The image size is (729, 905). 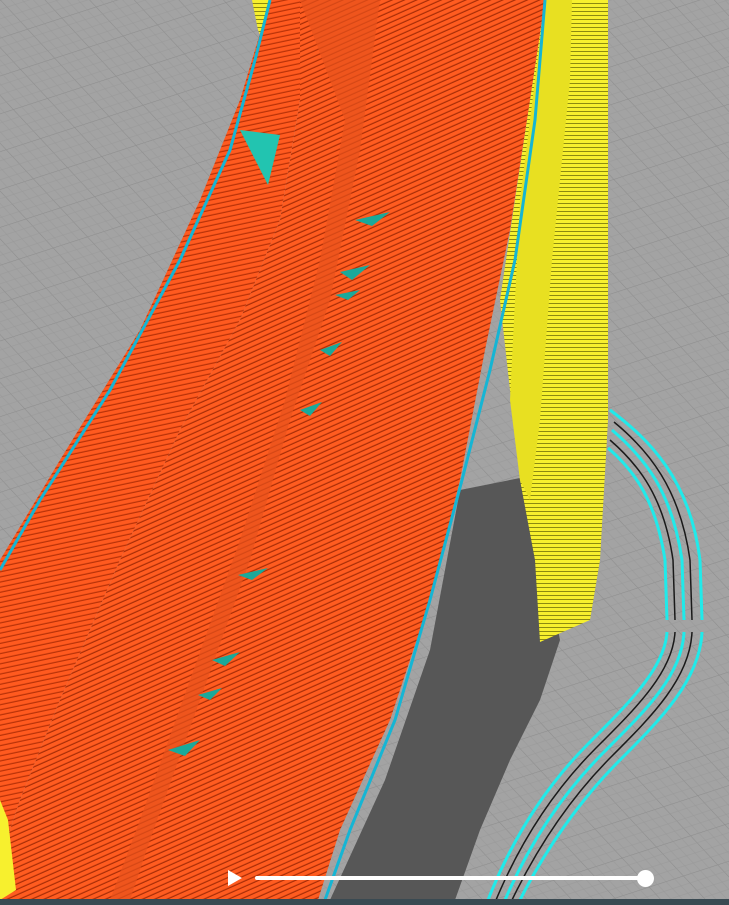 I want to click on slider-handle, so click(x=645, y=878).